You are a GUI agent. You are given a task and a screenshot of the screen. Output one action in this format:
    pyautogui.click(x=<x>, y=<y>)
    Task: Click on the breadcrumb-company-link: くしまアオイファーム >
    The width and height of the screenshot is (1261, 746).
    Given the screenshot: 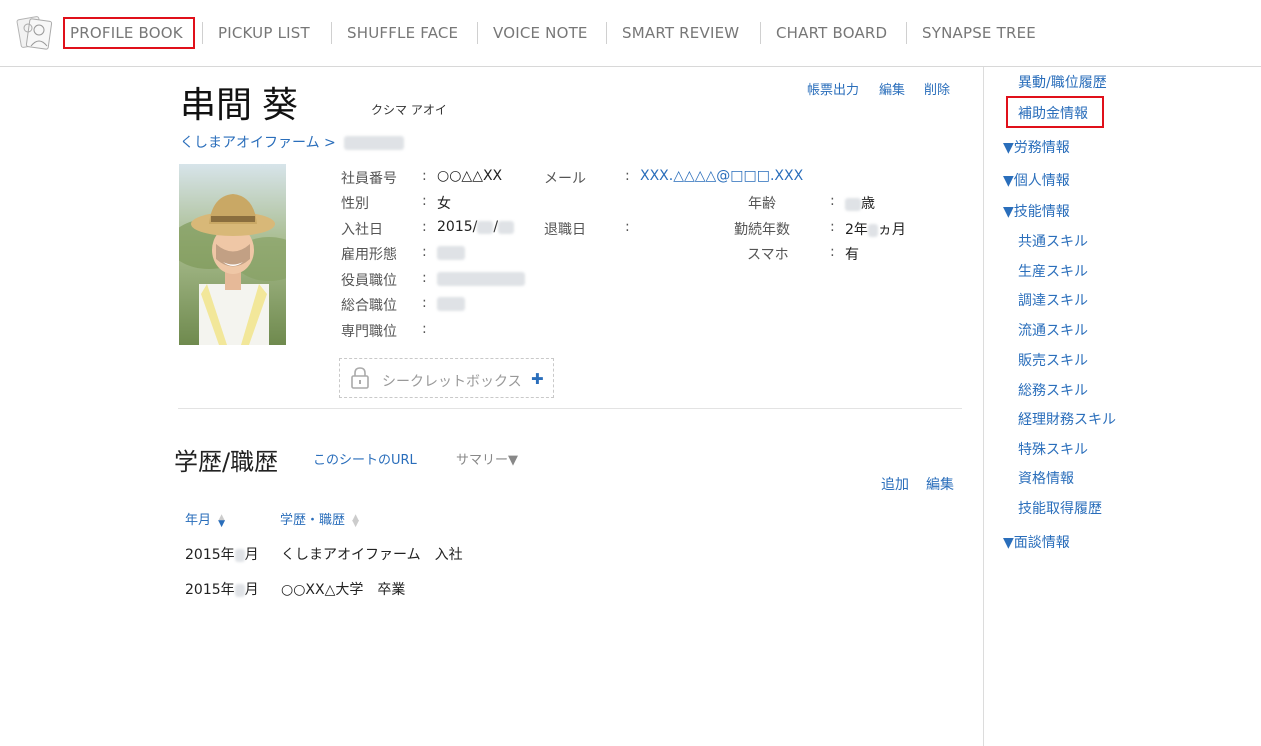 What is the action you would take?
    pyautogui.click(x=258, y=143)
    